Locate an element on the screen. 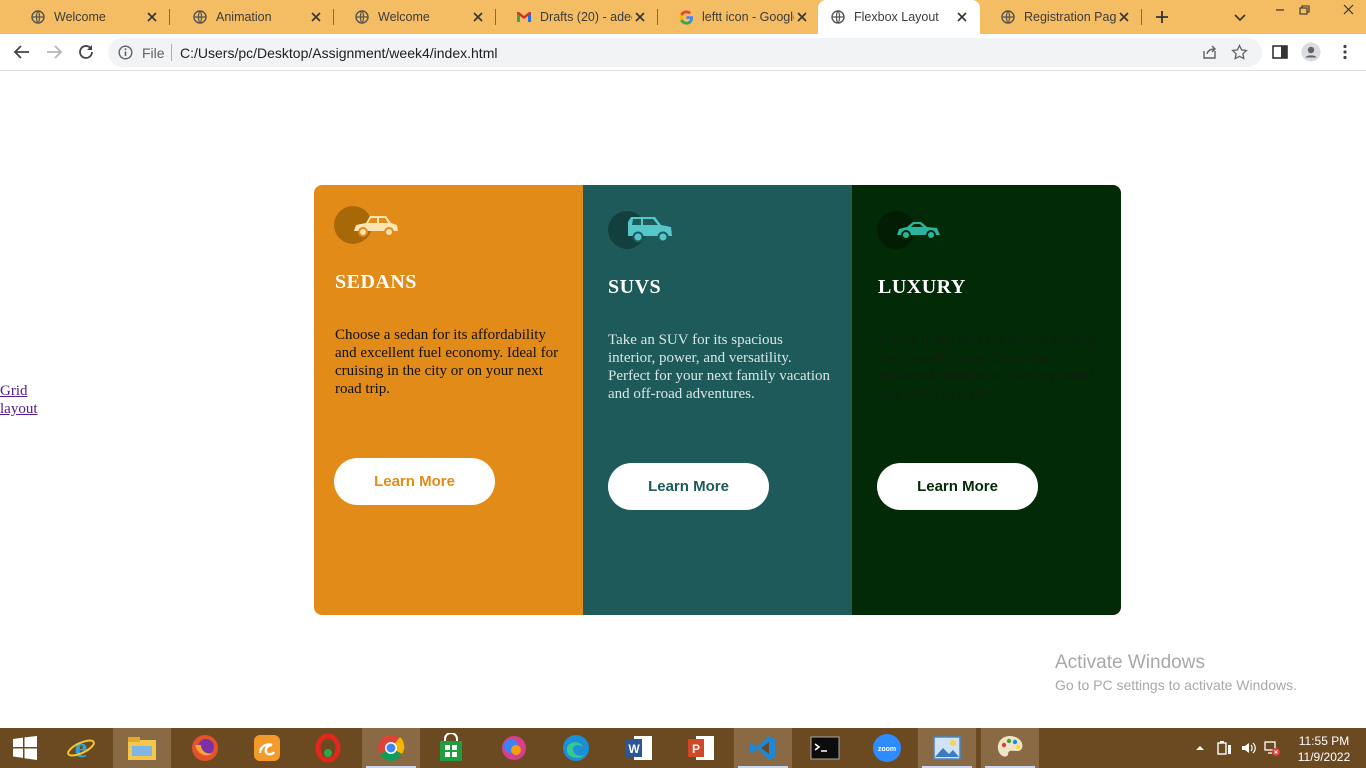 This screenshot has height=768, width=1366. cmd-icon is located at coordinates (825, 748).